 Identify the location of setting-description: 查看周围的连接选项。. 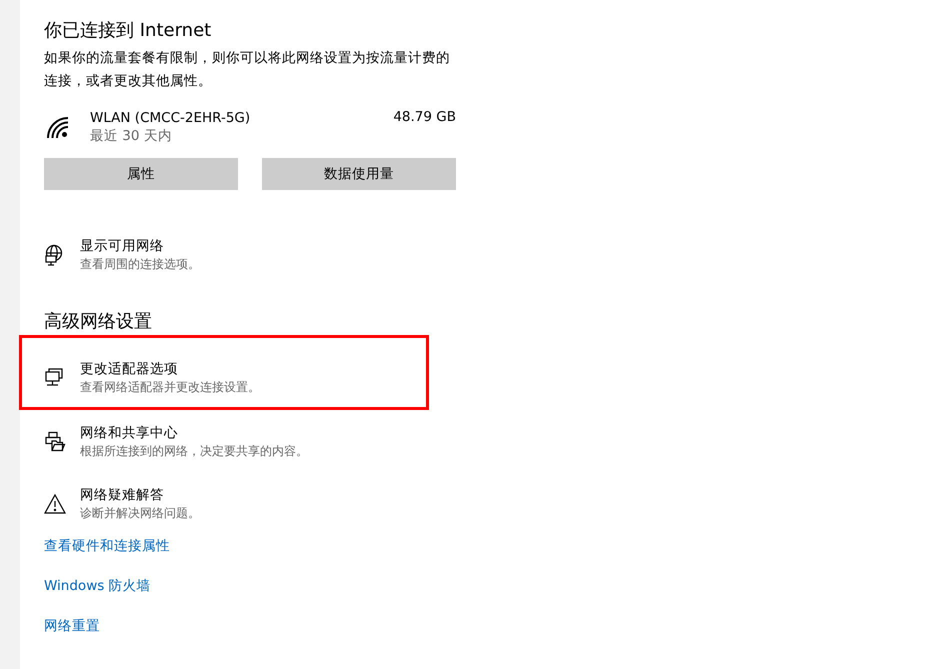
(140, 264).